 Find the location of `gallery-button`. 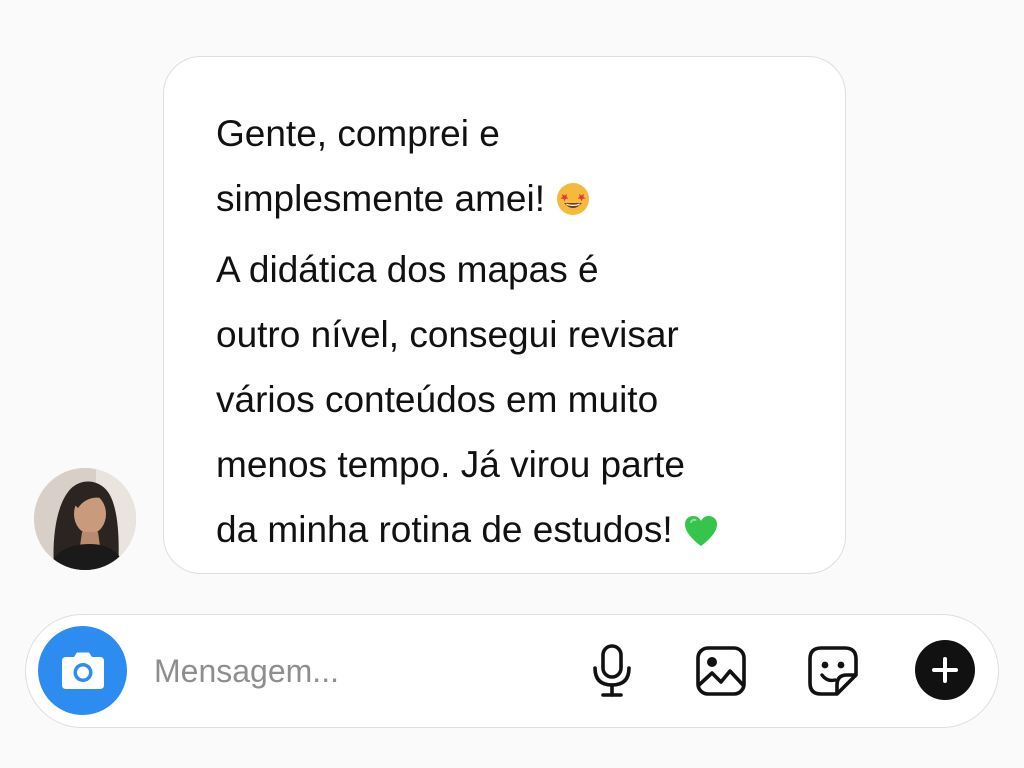

gallery-button is located at coordinates (721, 671).